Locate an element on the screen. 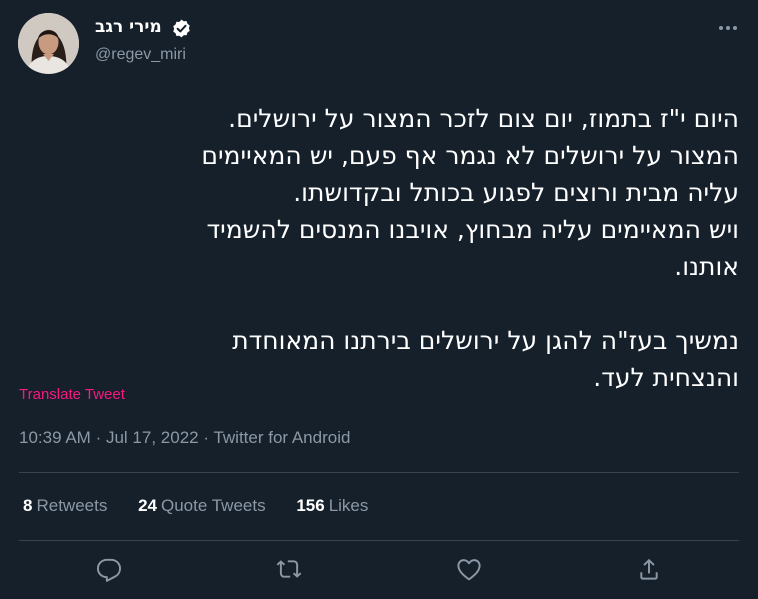 Image resolution: width=758 pixels, height=599 pixels. quote-tweets-count: 24 is located at coordinates (147, 505).